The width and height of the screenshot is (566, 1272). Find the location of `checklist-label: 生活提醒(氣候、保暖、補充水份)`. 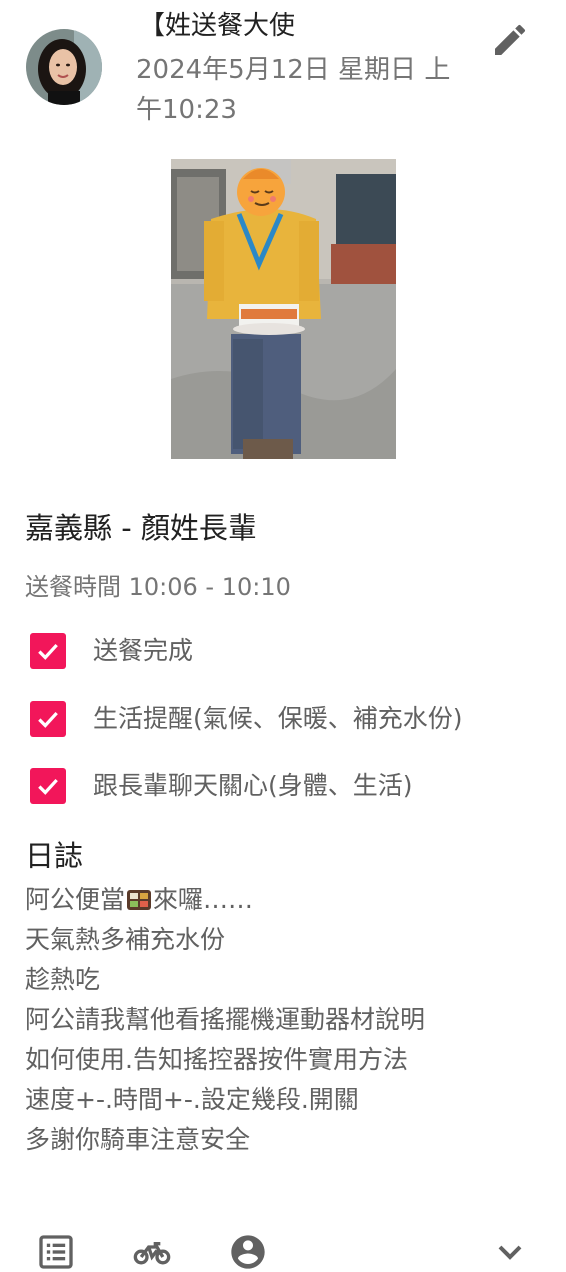

checklist-label: 生活提醒(氣候、保暖、補充水份) is located at coordinates (278, 718).